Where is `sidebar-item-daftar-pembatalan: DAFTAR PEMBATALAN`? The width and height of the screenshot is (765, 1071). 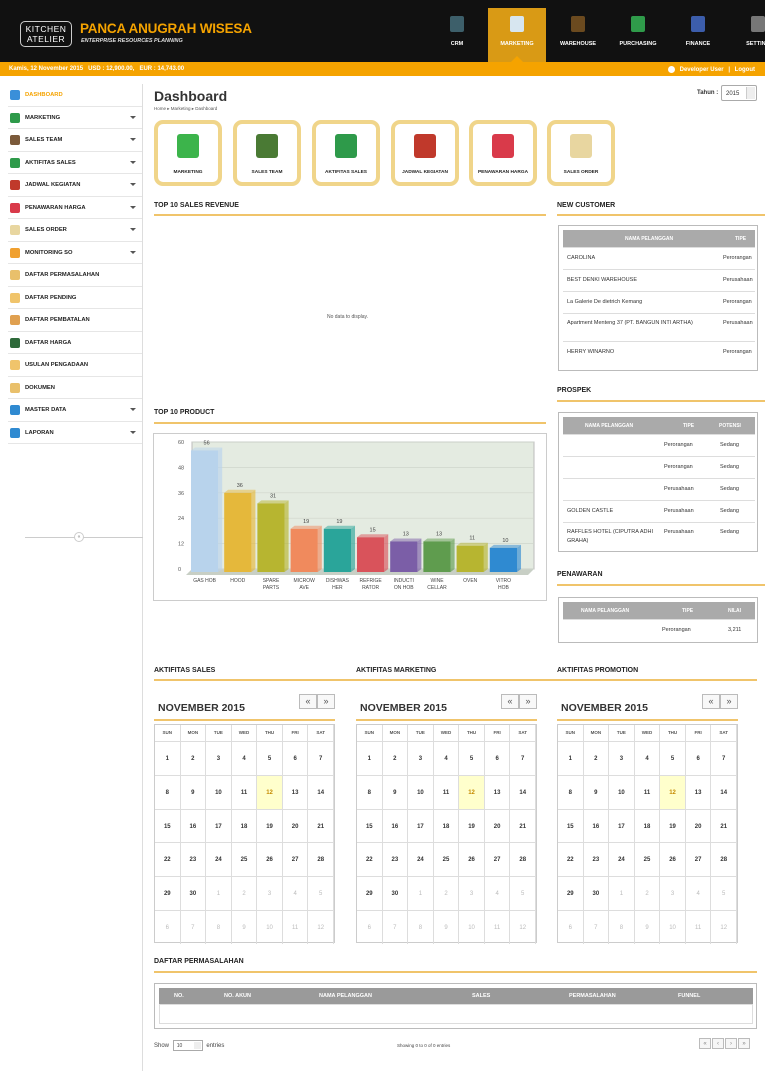
sidebar-item-daftar-pembatalan: DAFTAR PEMBATALAN is located at coordinates (75, 320).